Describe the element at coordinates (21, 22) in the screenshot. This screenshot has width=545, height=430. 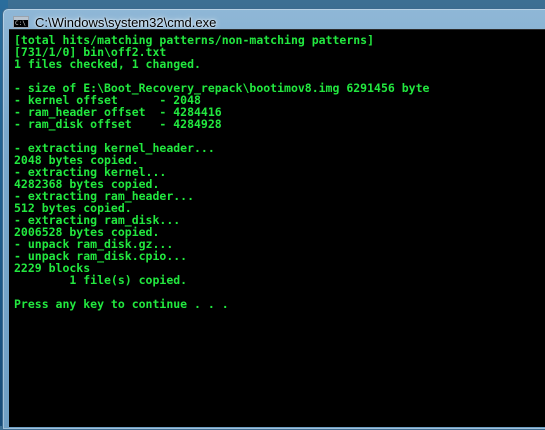
I see `cmd-icon` at that location.